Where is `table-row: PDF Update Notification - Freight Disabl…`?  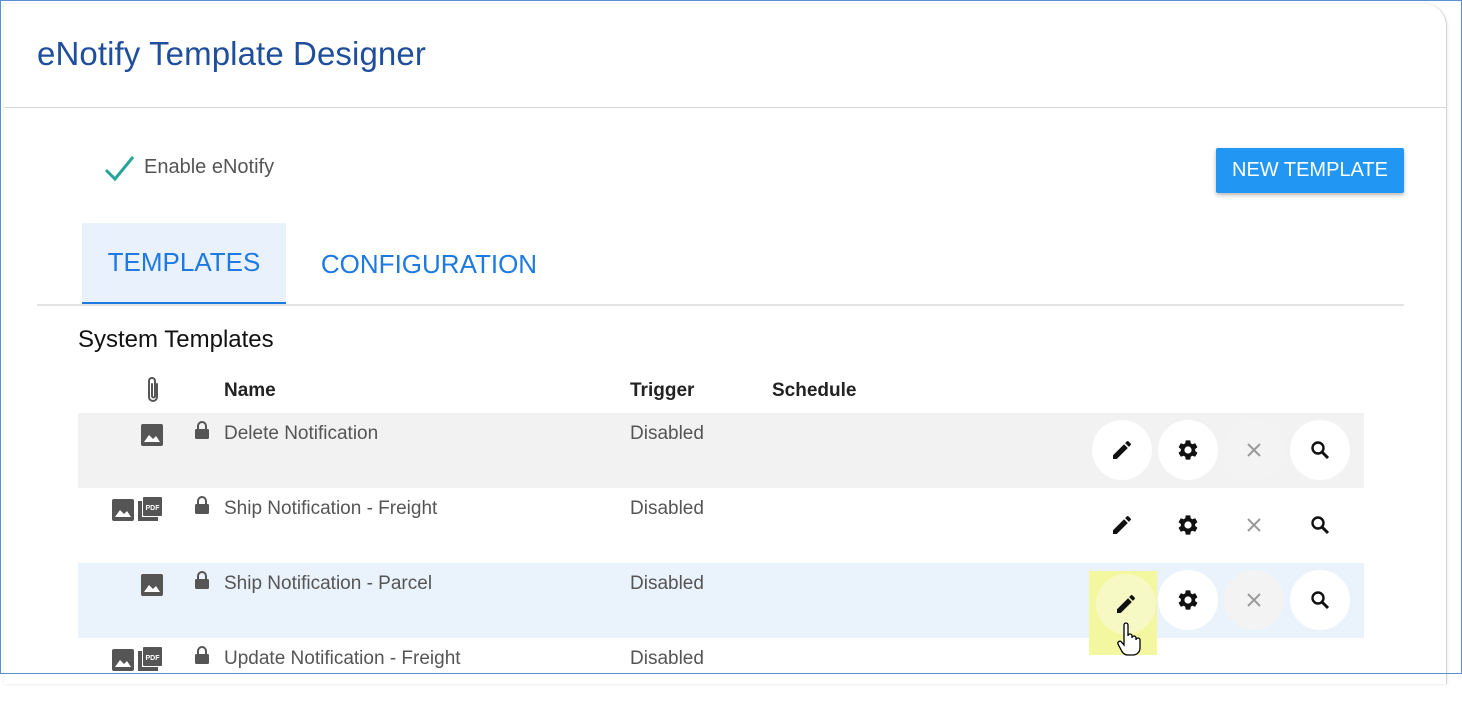
table-row: PDF Update Notification - Freight Disabl… is located at coordinates (721, 675).